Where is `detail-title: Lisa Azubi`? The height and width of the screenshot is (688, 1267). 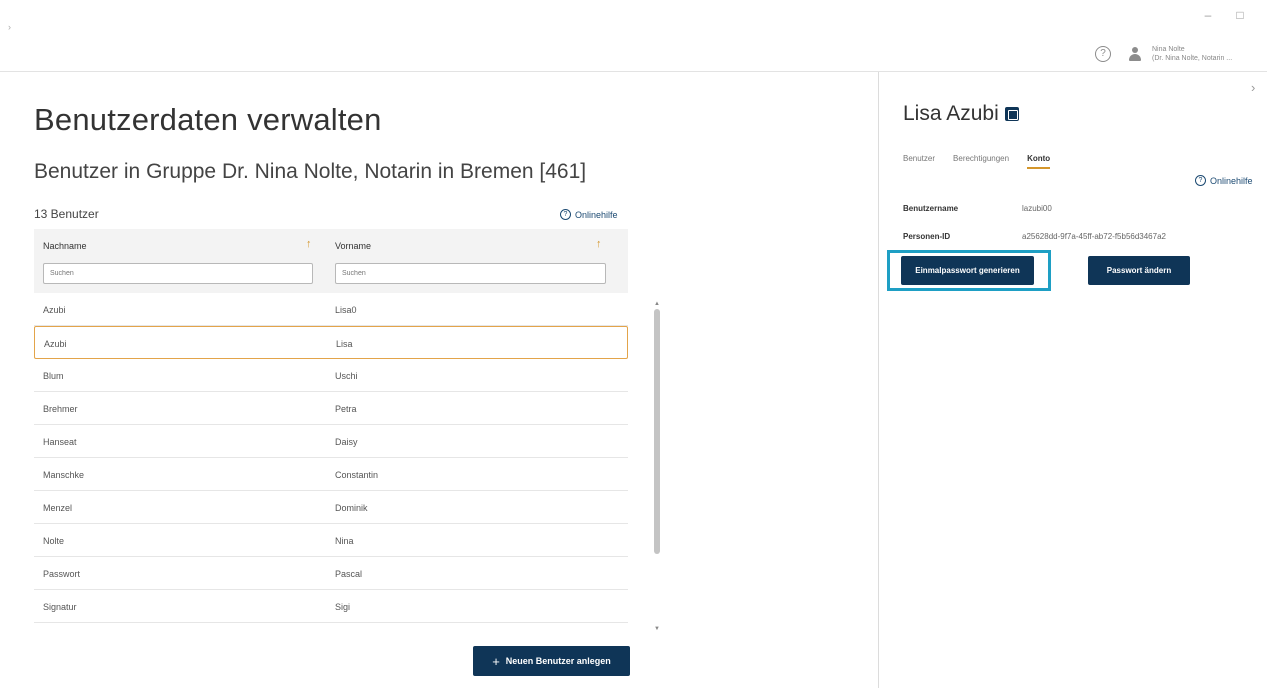
detail-title: Lisa Azubi is located at coordinates (961, 114).